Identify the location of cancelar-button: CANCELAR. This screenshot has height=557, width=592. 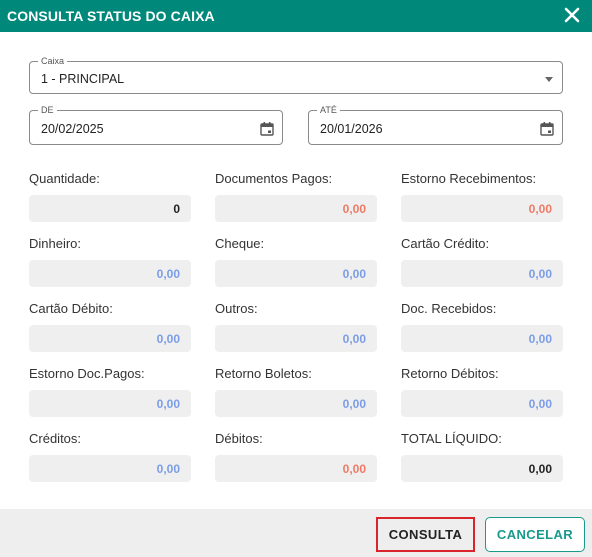
(535, 534).